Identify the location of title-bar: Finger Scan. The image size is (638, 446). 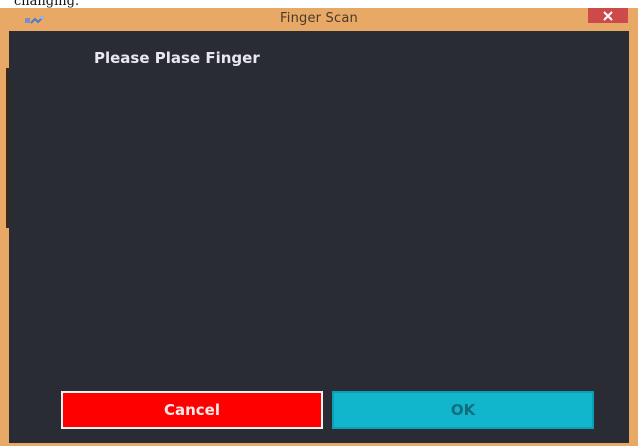
(319, 19).